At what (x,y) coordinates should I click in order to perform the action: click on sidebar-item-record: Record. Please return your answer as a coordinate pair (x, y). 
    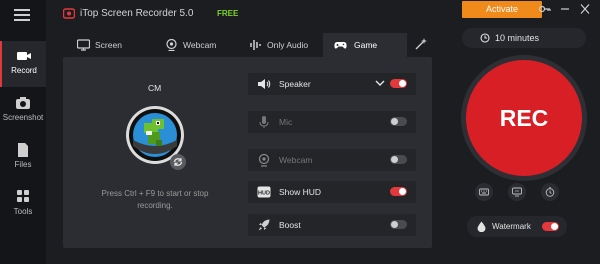
    Looking at the image, I should click on (23, 64).